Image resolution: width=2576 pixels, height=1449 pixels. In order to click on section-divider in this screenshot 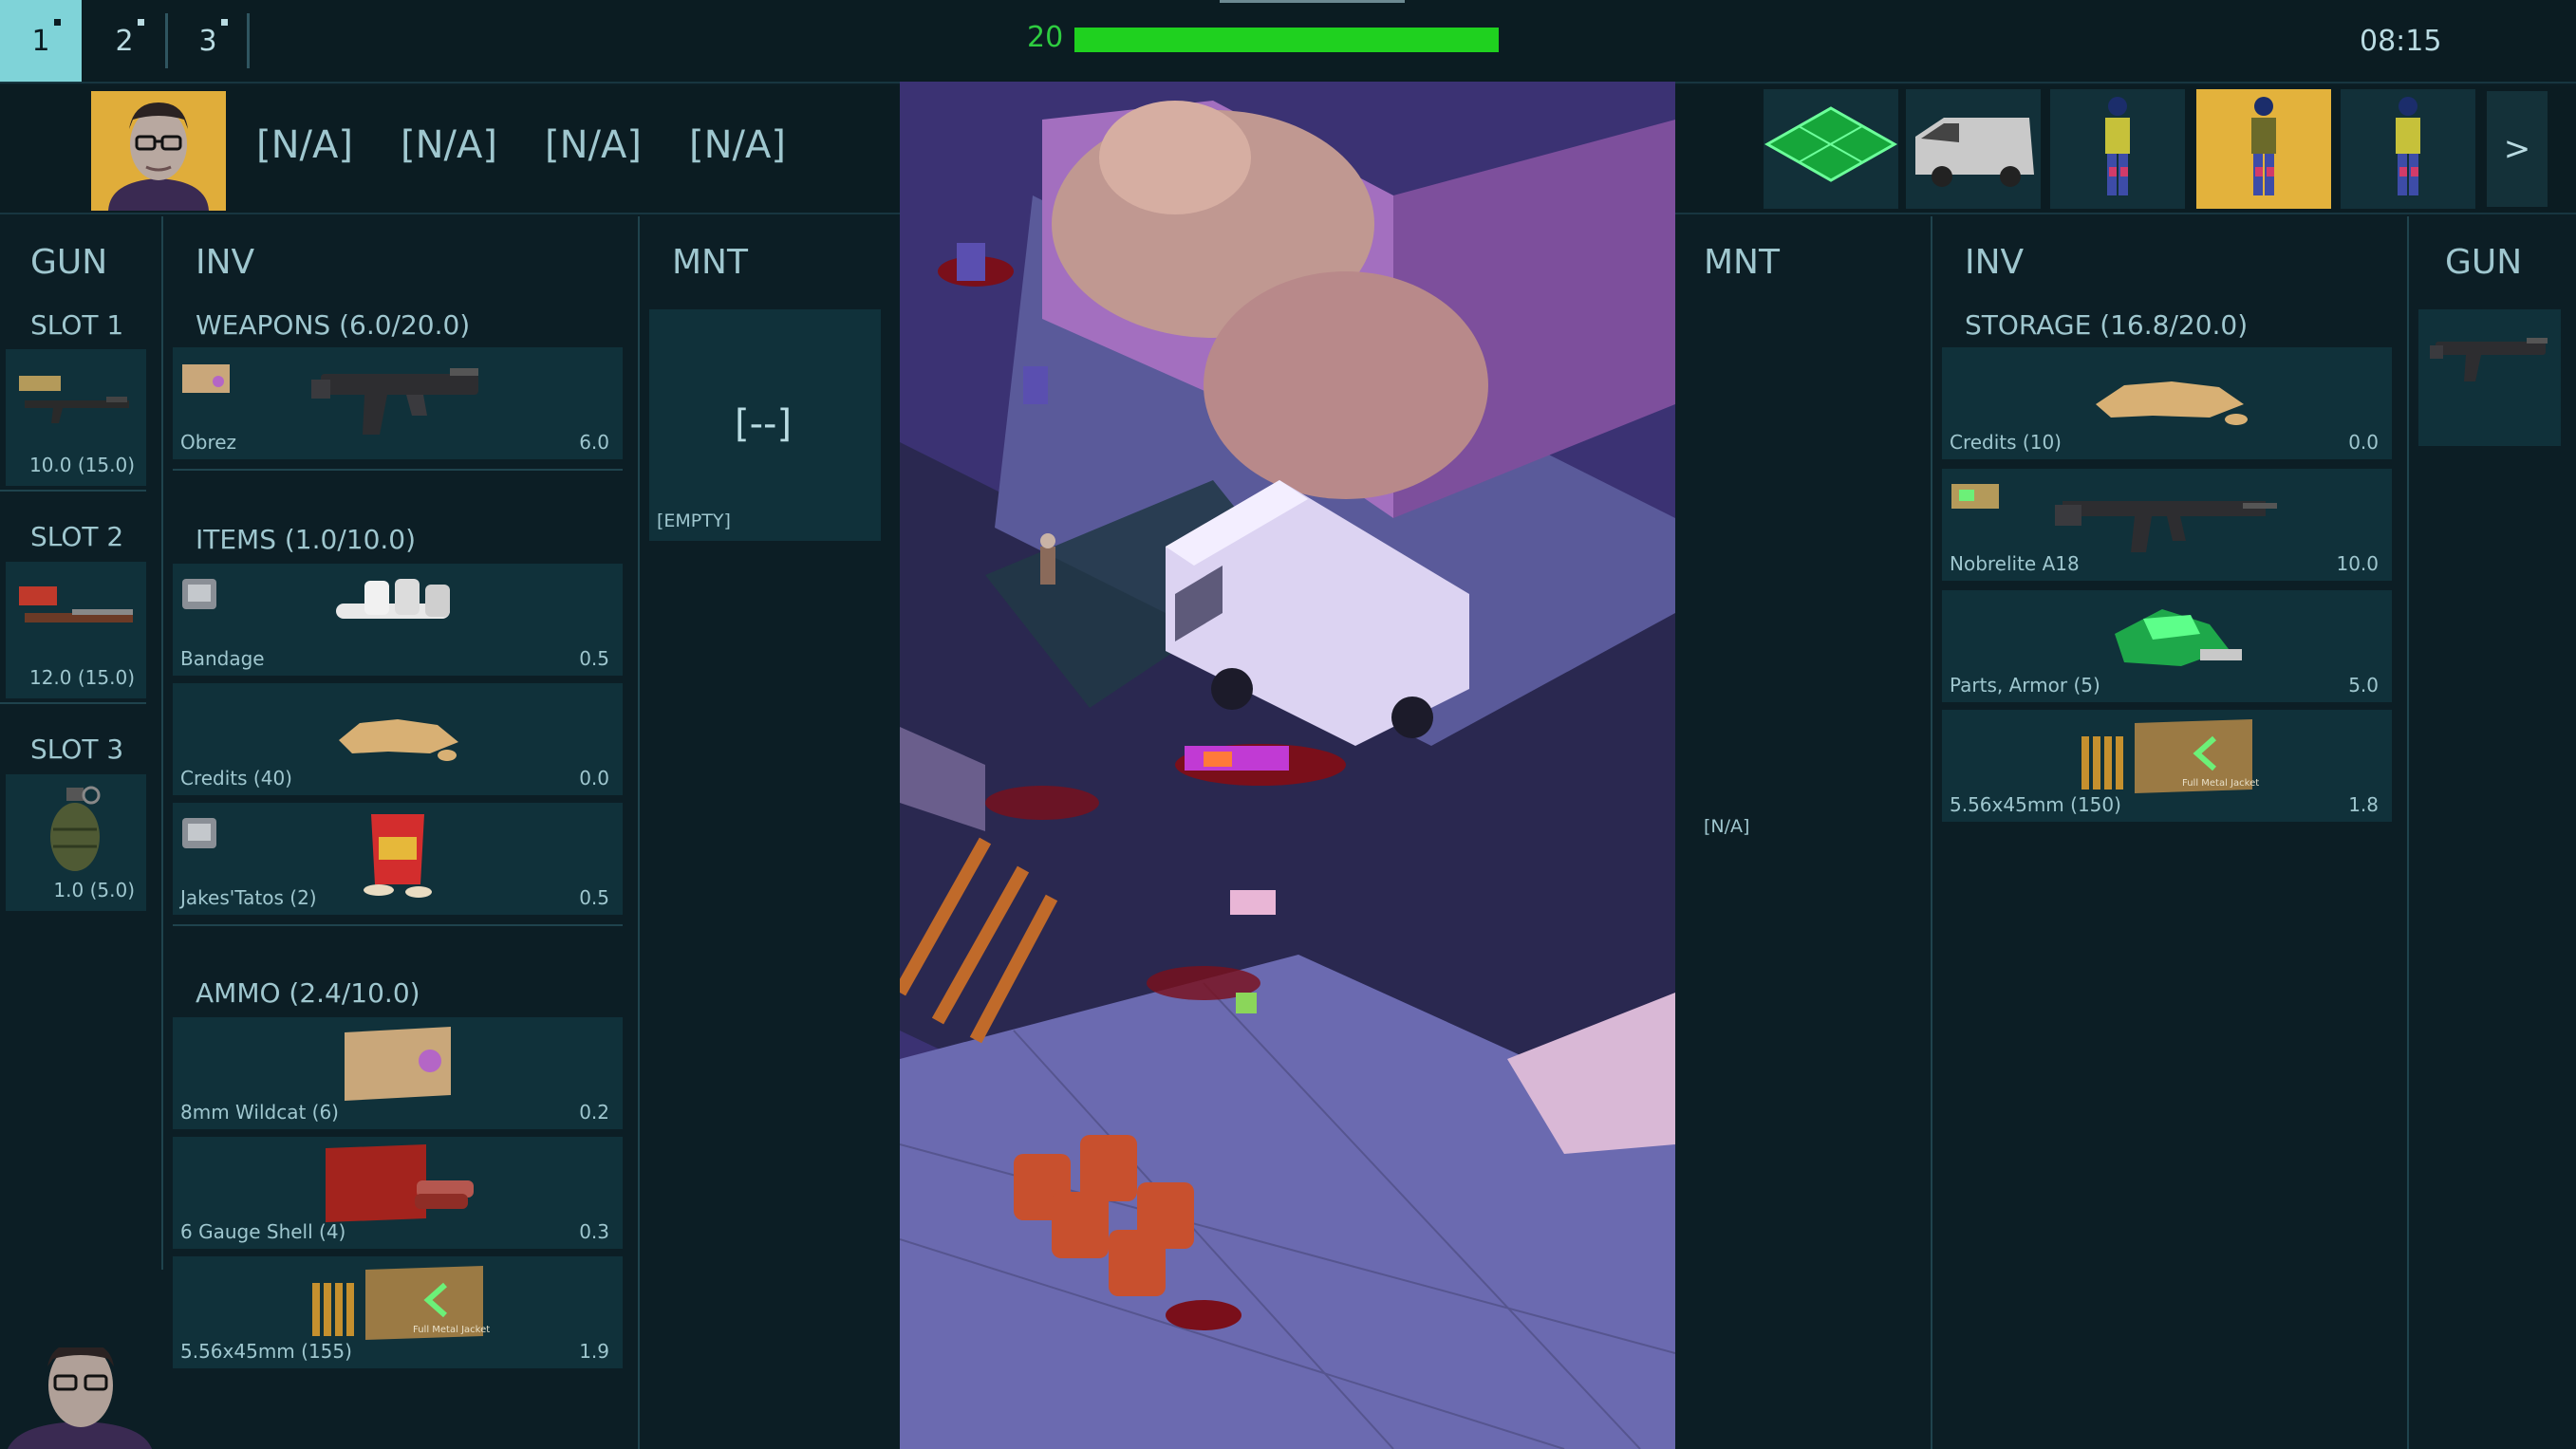, I will do `click(398, 925)`.